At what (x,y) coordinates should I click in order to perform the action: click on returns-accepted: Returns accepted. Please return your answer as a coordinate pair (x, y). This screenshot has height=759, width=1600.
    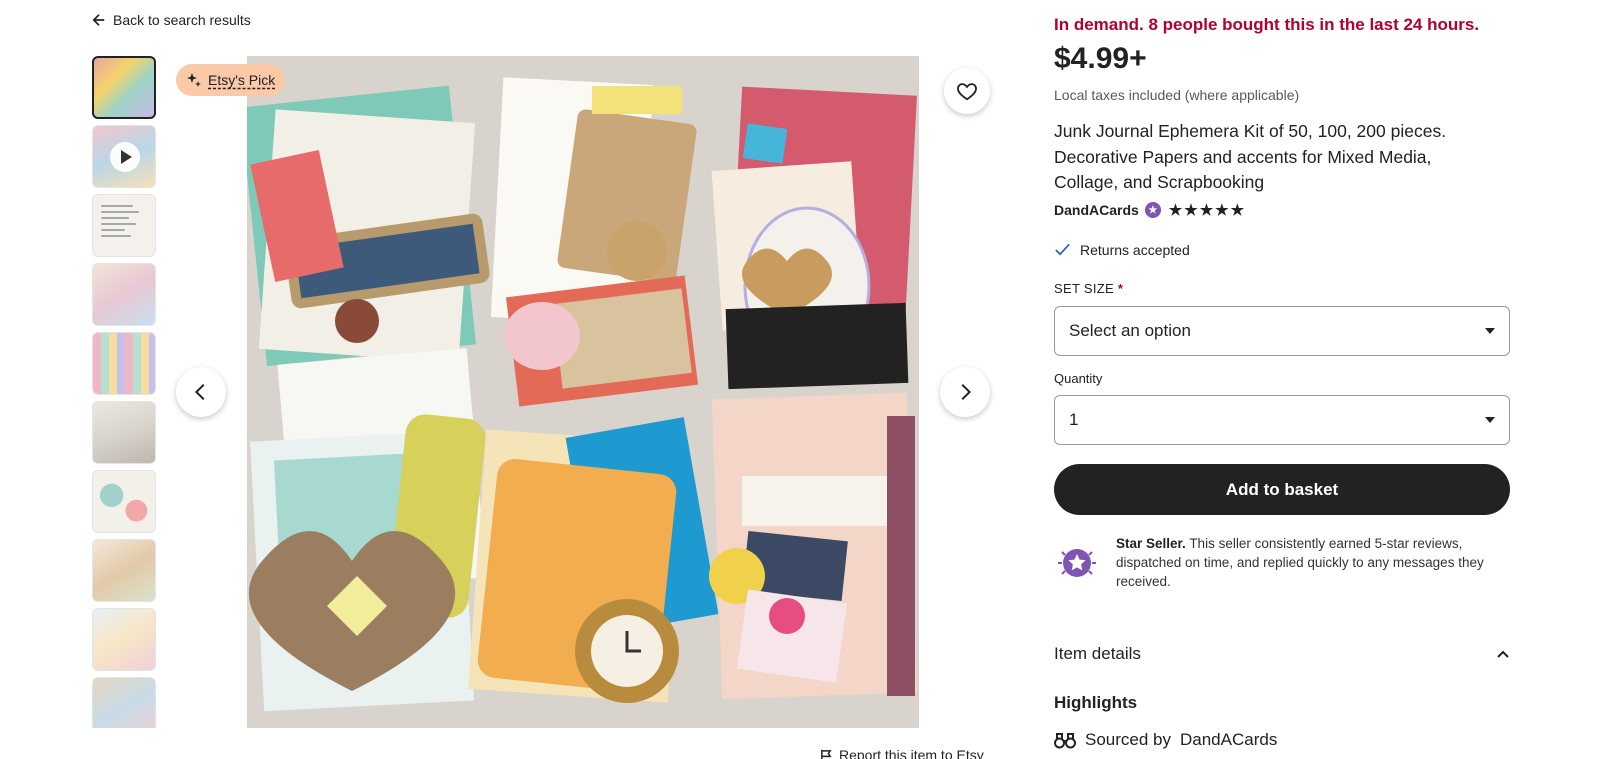
    Looking at the image, I should click on (1122, 249).